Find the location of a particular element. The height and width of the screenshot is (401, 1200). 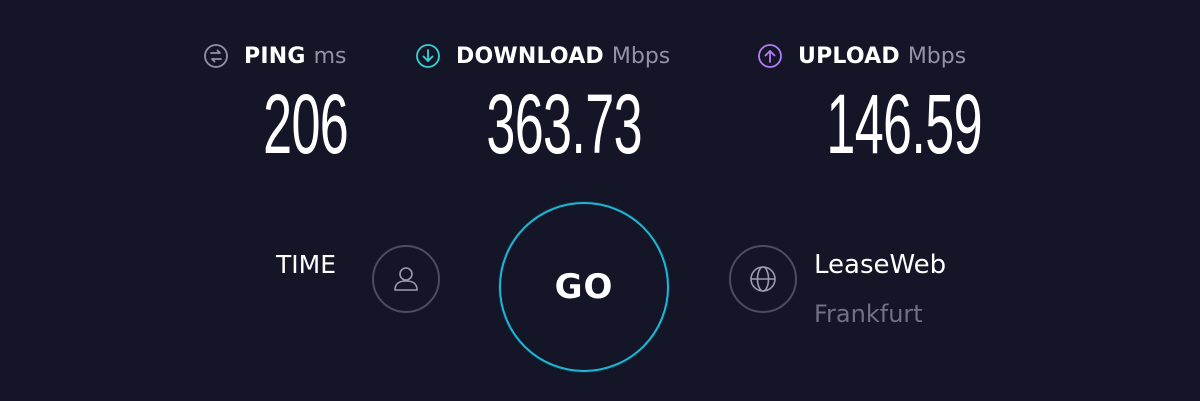

upload-value: 146.59 is located at coordinates (904, 124).